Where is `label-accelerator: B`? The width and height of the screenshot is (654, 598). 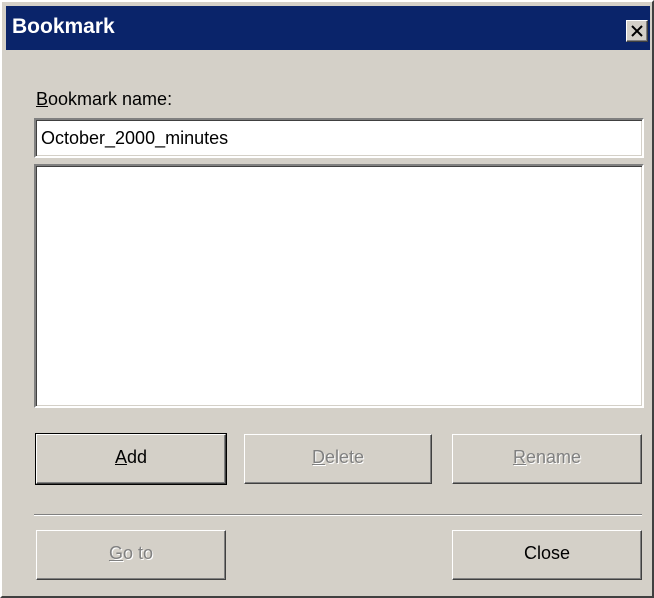
label-accelerator: B is located at coordinates (42, 99).